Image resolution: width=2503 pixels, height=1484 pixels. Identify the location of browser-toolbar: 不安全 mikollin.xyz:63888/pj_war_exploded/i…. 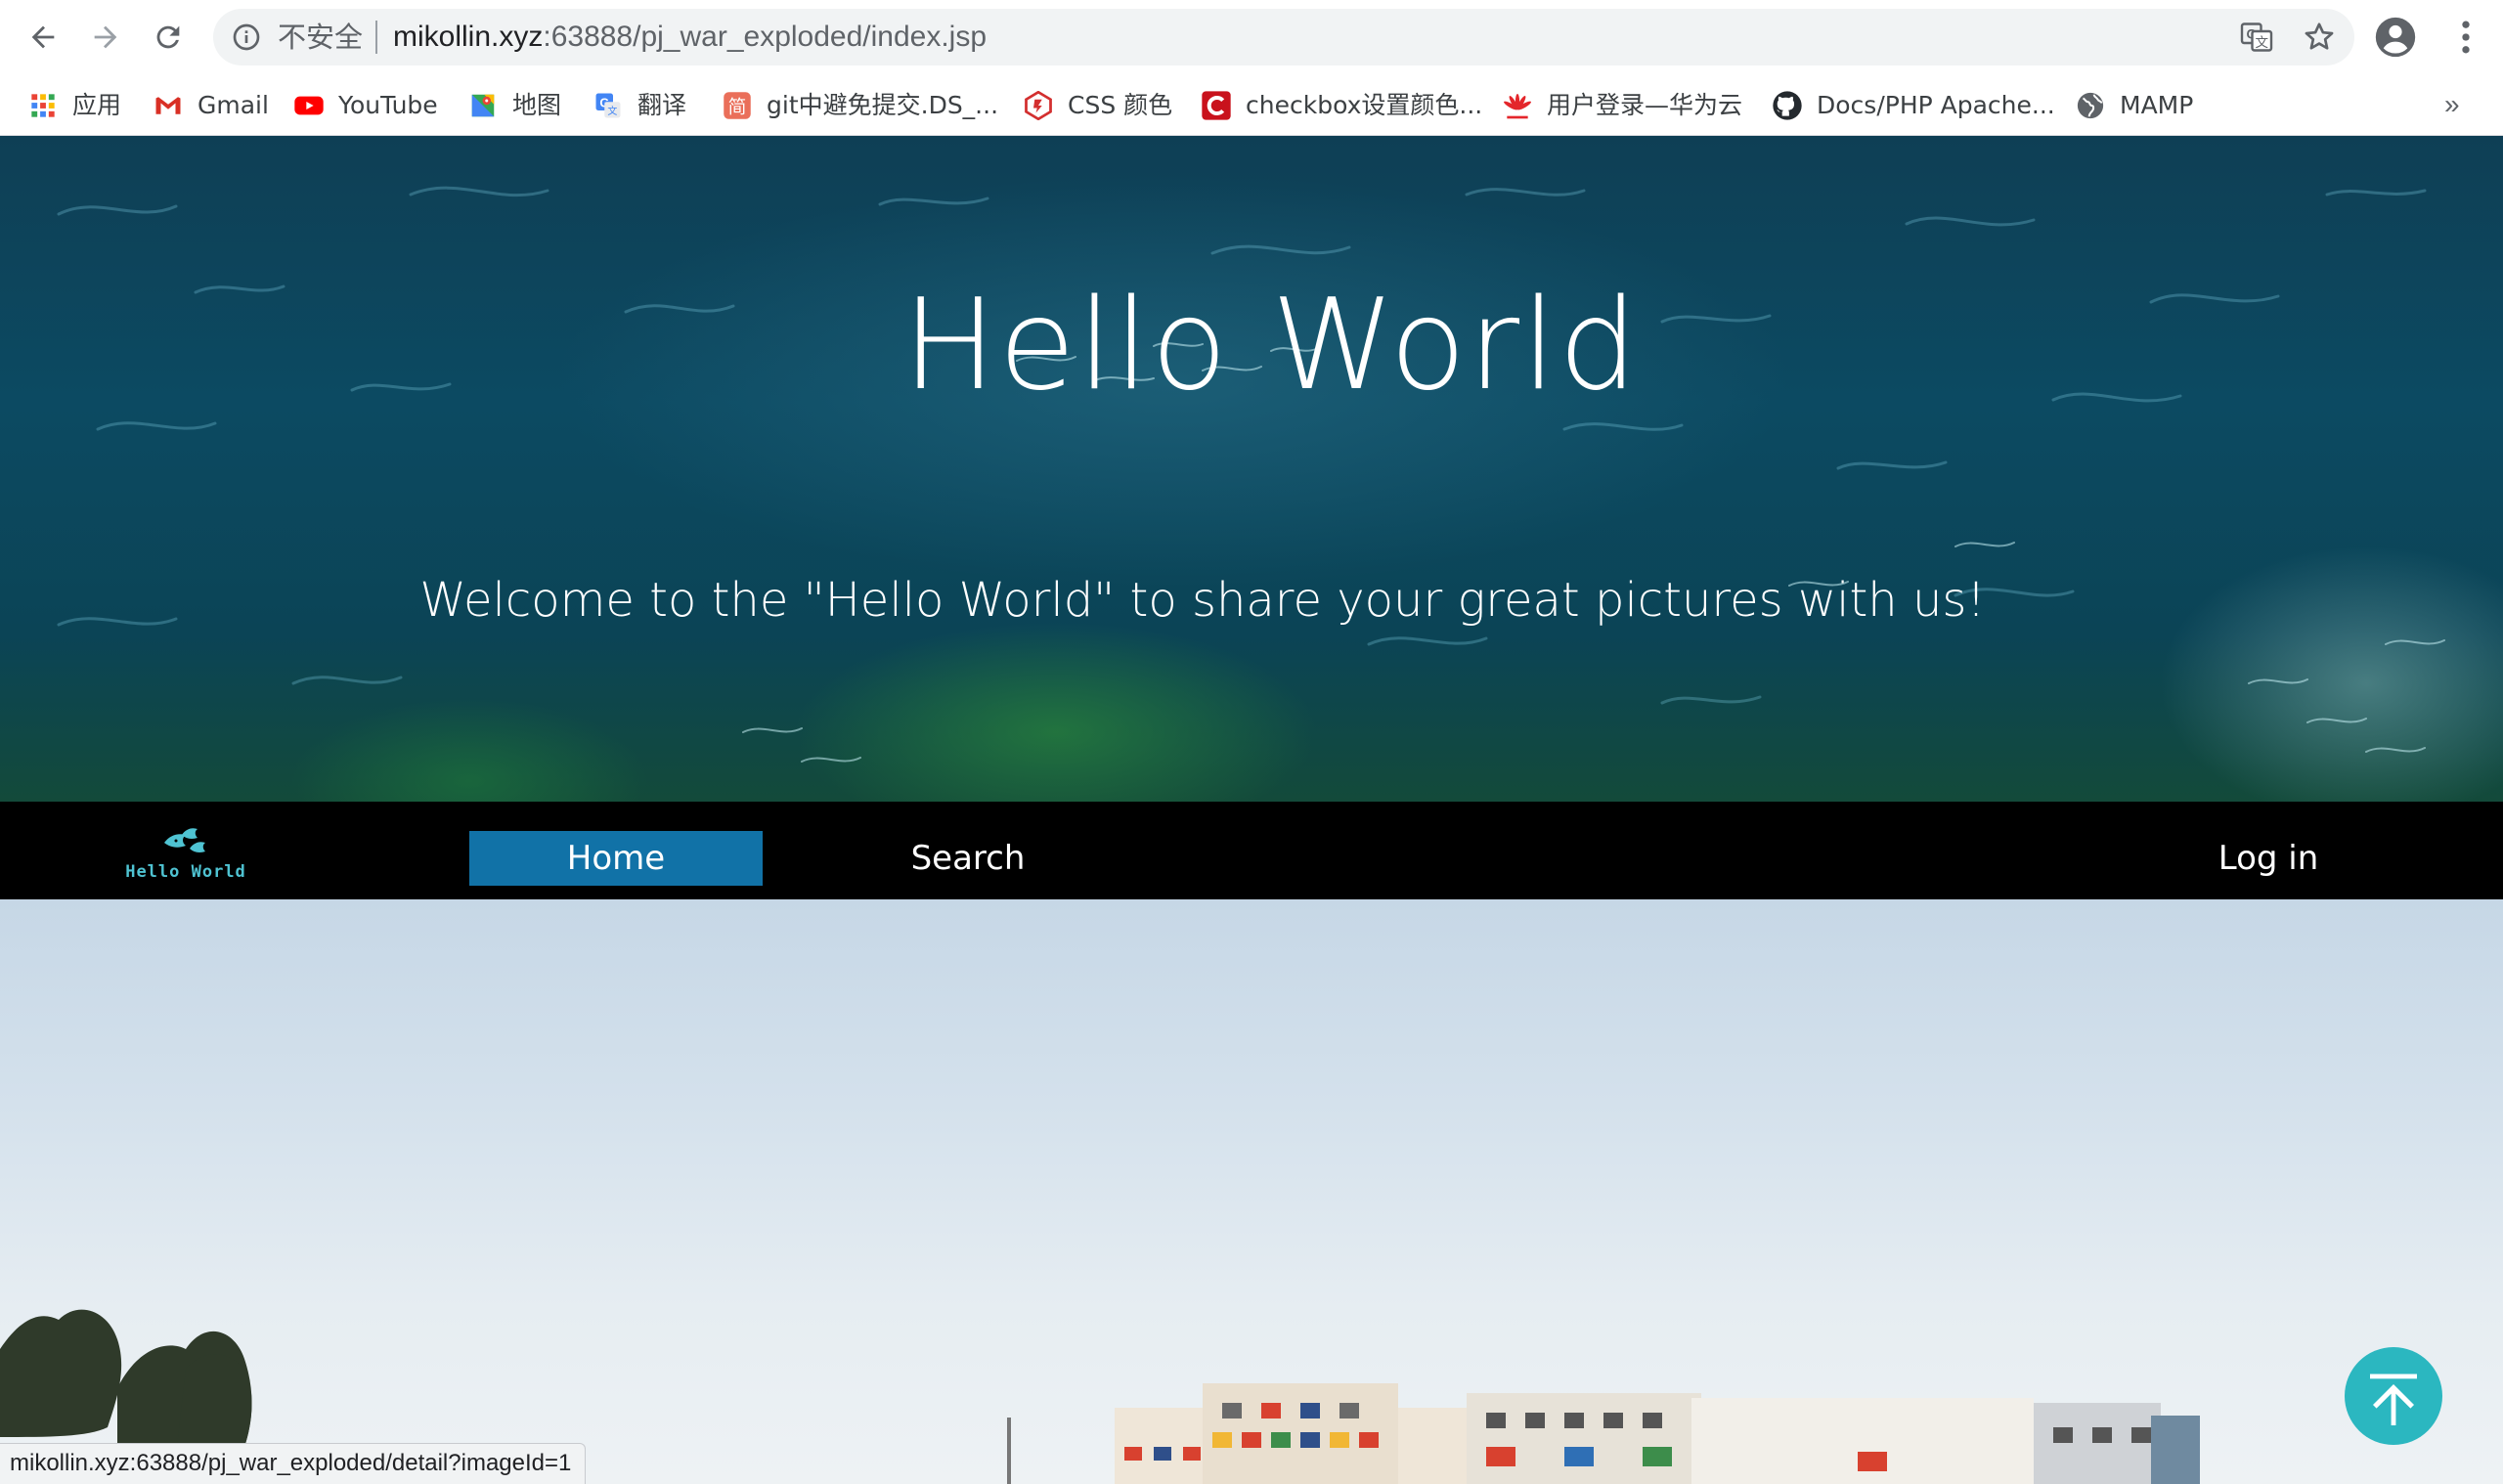
(1251, 37).